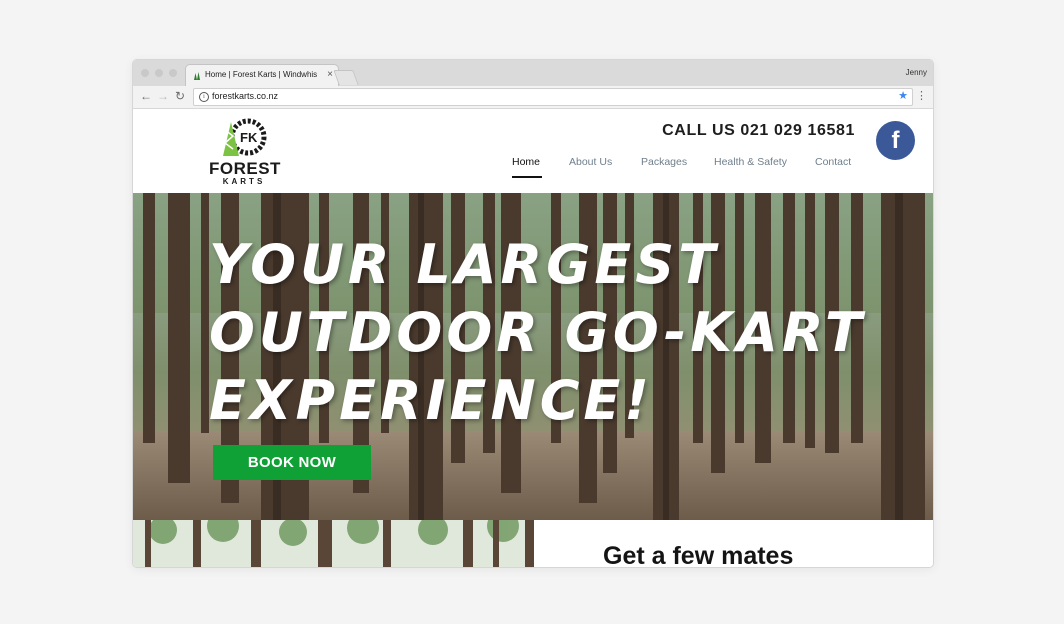  Describe the element at coordinates (249, 137) in the screenshot. I see `logo-monogram: FK` at that location.